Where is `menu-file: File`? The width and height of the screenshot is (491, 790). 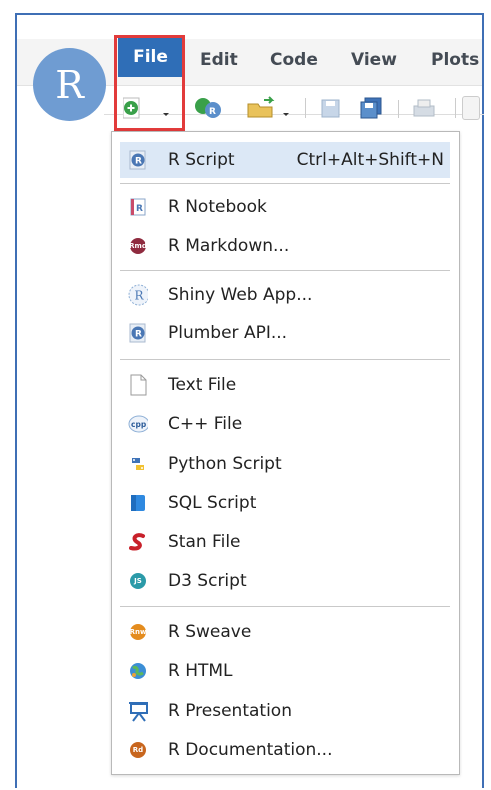
menu-file: File is located at coordinates (150, 57).